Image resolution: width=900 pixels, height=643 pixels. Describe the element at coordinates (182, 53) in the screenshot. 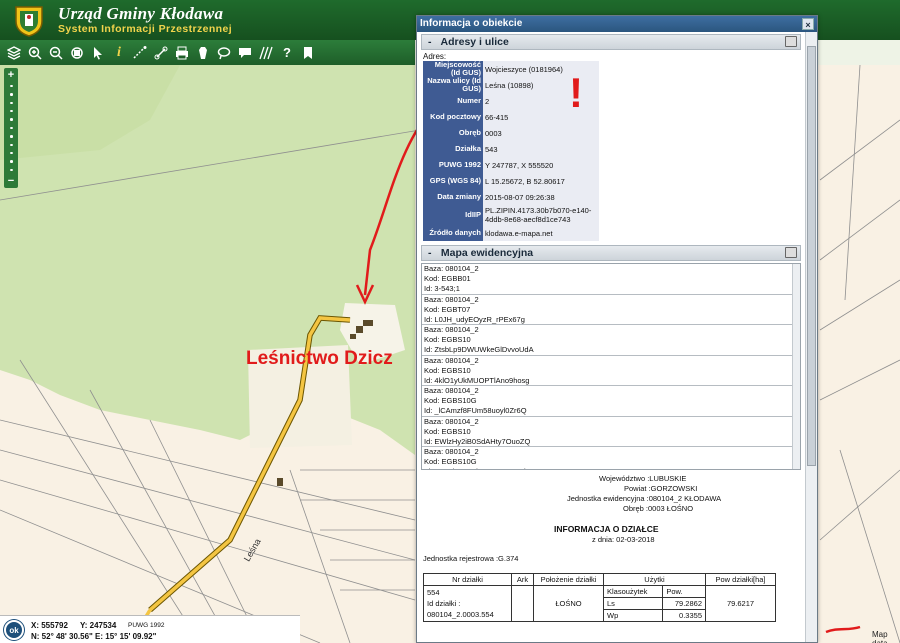

I see `print-icon` at that location.